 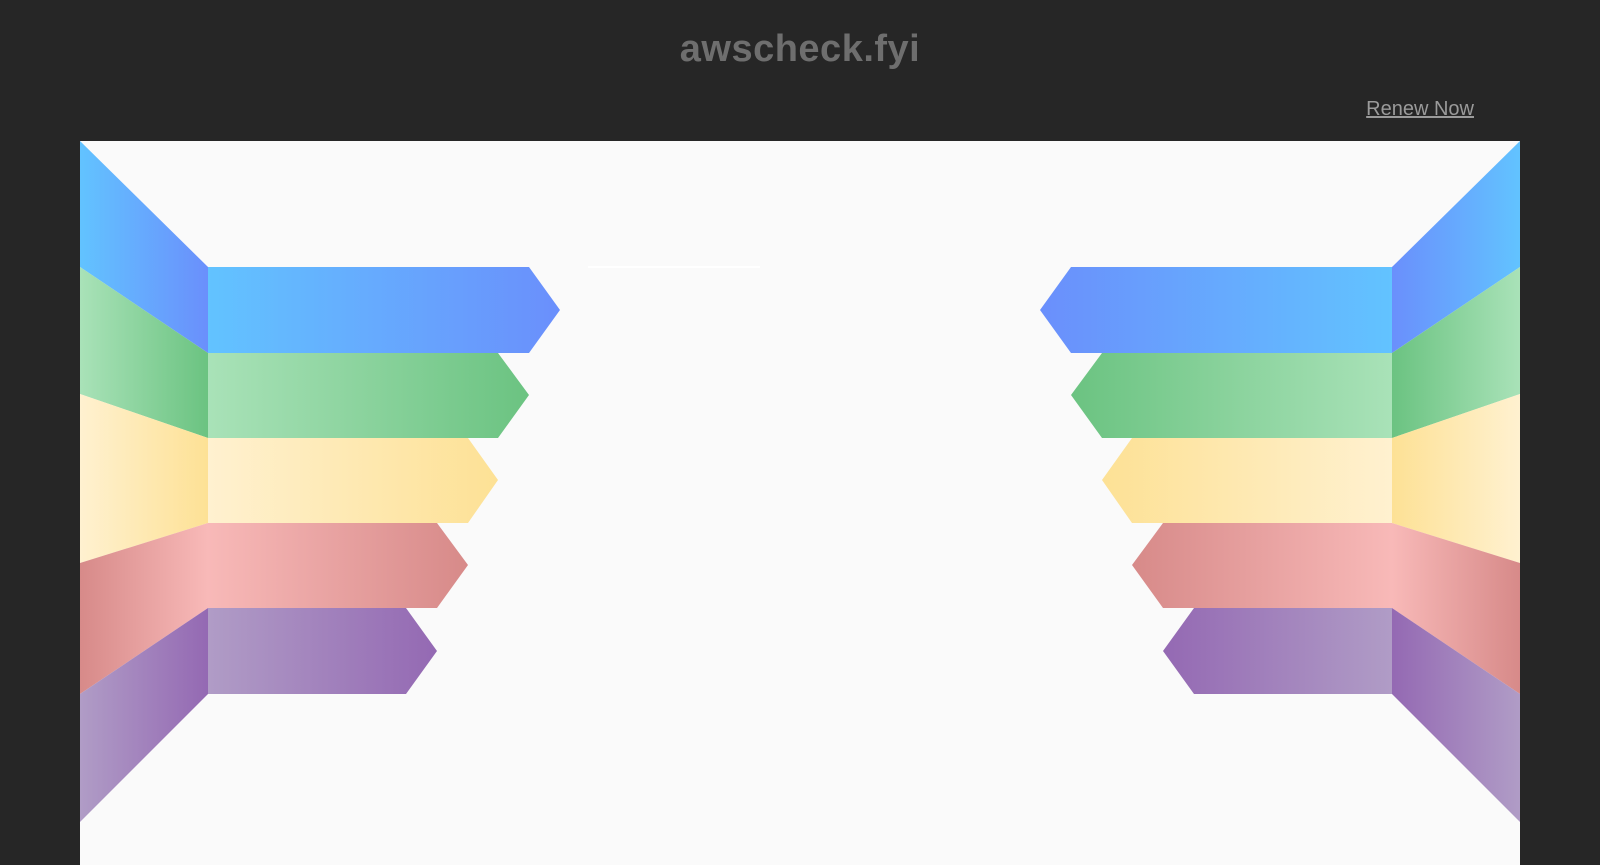 I want to click on left-arrow-purple, so click(x=322, y=651).